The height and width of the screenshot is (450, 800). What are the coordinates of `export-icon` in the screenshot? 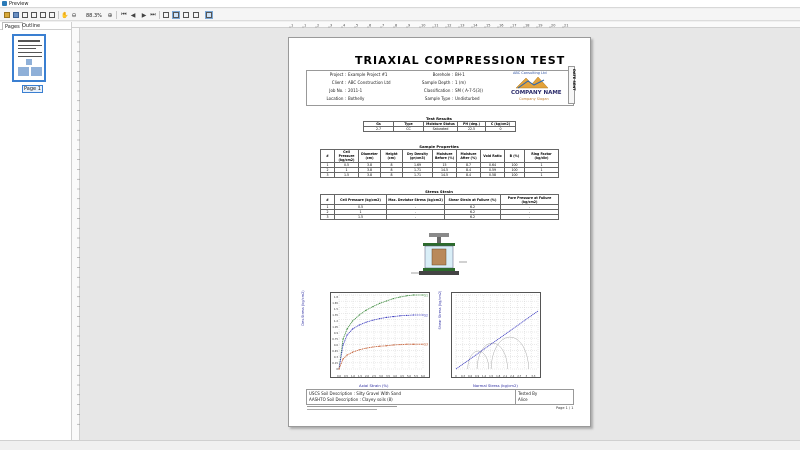 It's located at (43, 15).